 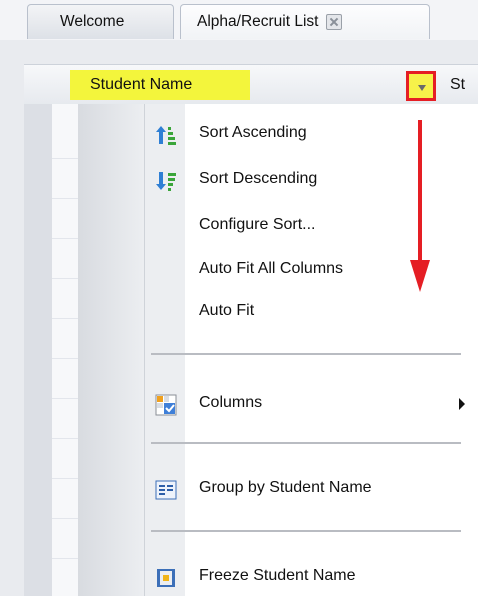 I want to click on tab-strip: Welcome Alpha/Recruit List, so click(x=239, y=20).